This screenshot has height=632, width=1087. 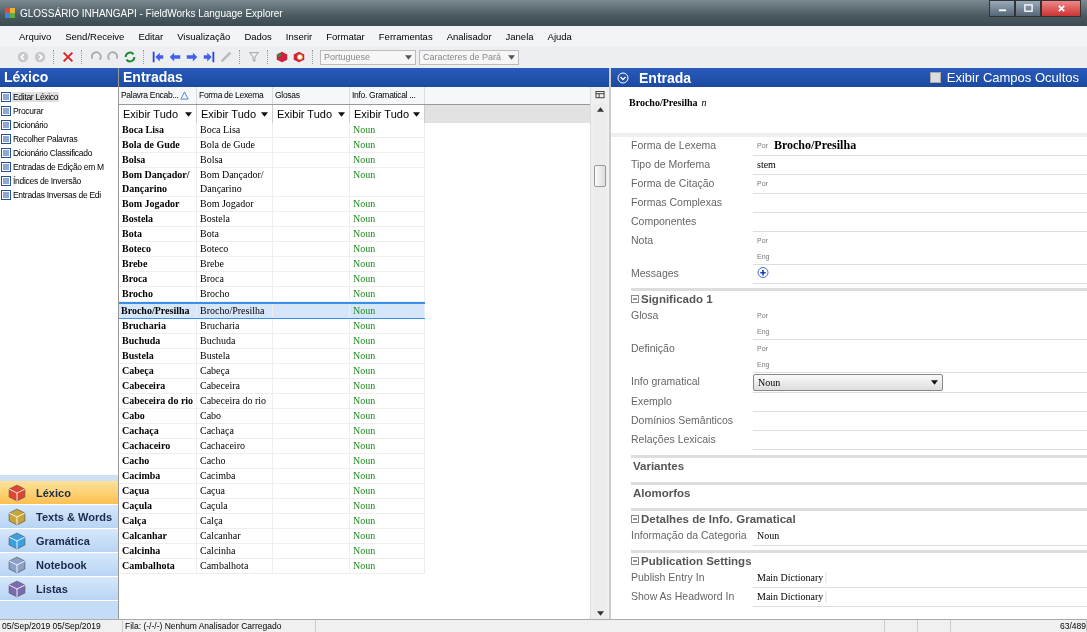 I want to click on menu-item: Ajuda, so click(x=559, y=36).